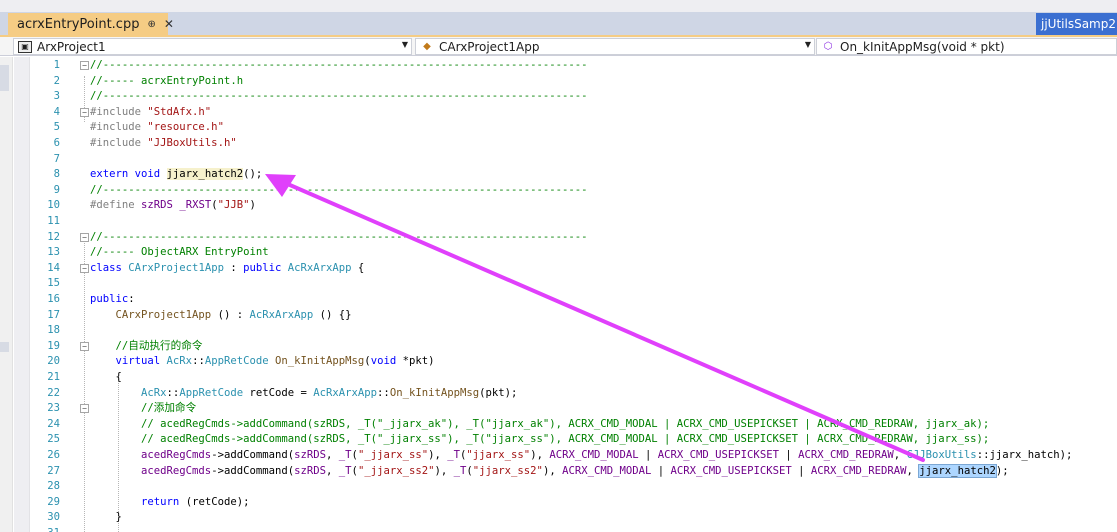  Describe the element at coordinates (573, 529) in the screenshot. I see `code-line: 31` at that location.